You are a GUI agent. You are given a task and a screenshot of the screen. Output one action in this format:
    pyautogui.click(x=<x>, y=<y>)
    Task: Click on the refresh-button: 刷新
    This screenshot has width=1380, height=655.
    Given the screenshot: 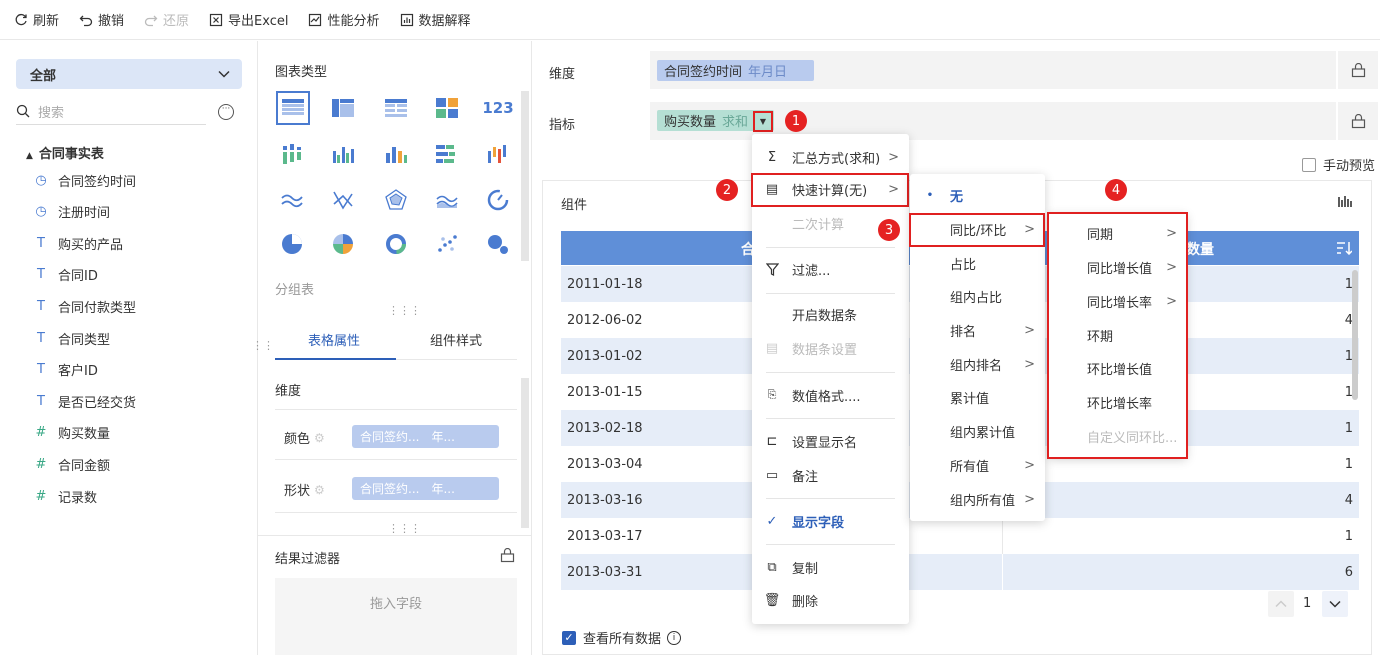 What is the action you would take?
    pyautogui.click(x=36, y=19)
    